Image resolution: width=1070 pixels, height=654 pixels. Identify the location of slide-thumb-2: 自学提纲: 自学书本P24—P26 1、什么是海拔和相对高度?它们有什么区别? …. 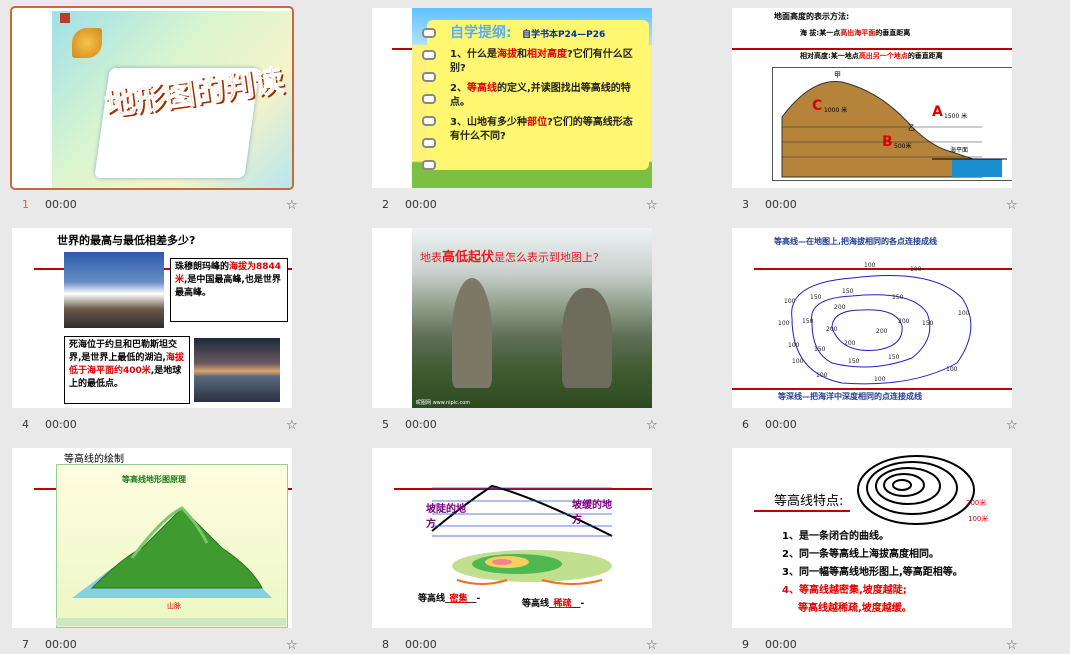
(515, 110).